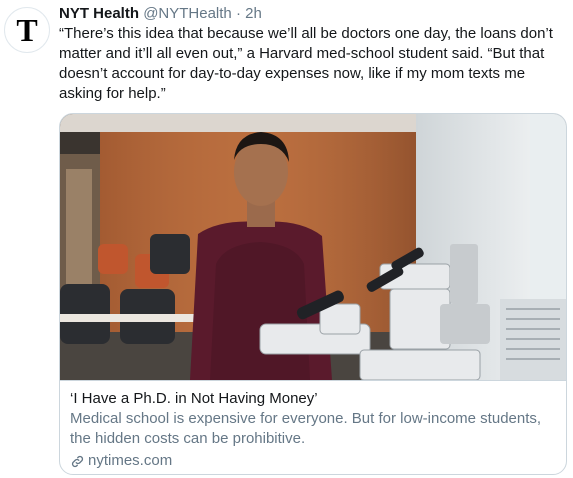  What do you see at coordinates (77, 461) in the screenshot?
I see `link-icon` at bounding box center [77, 461].